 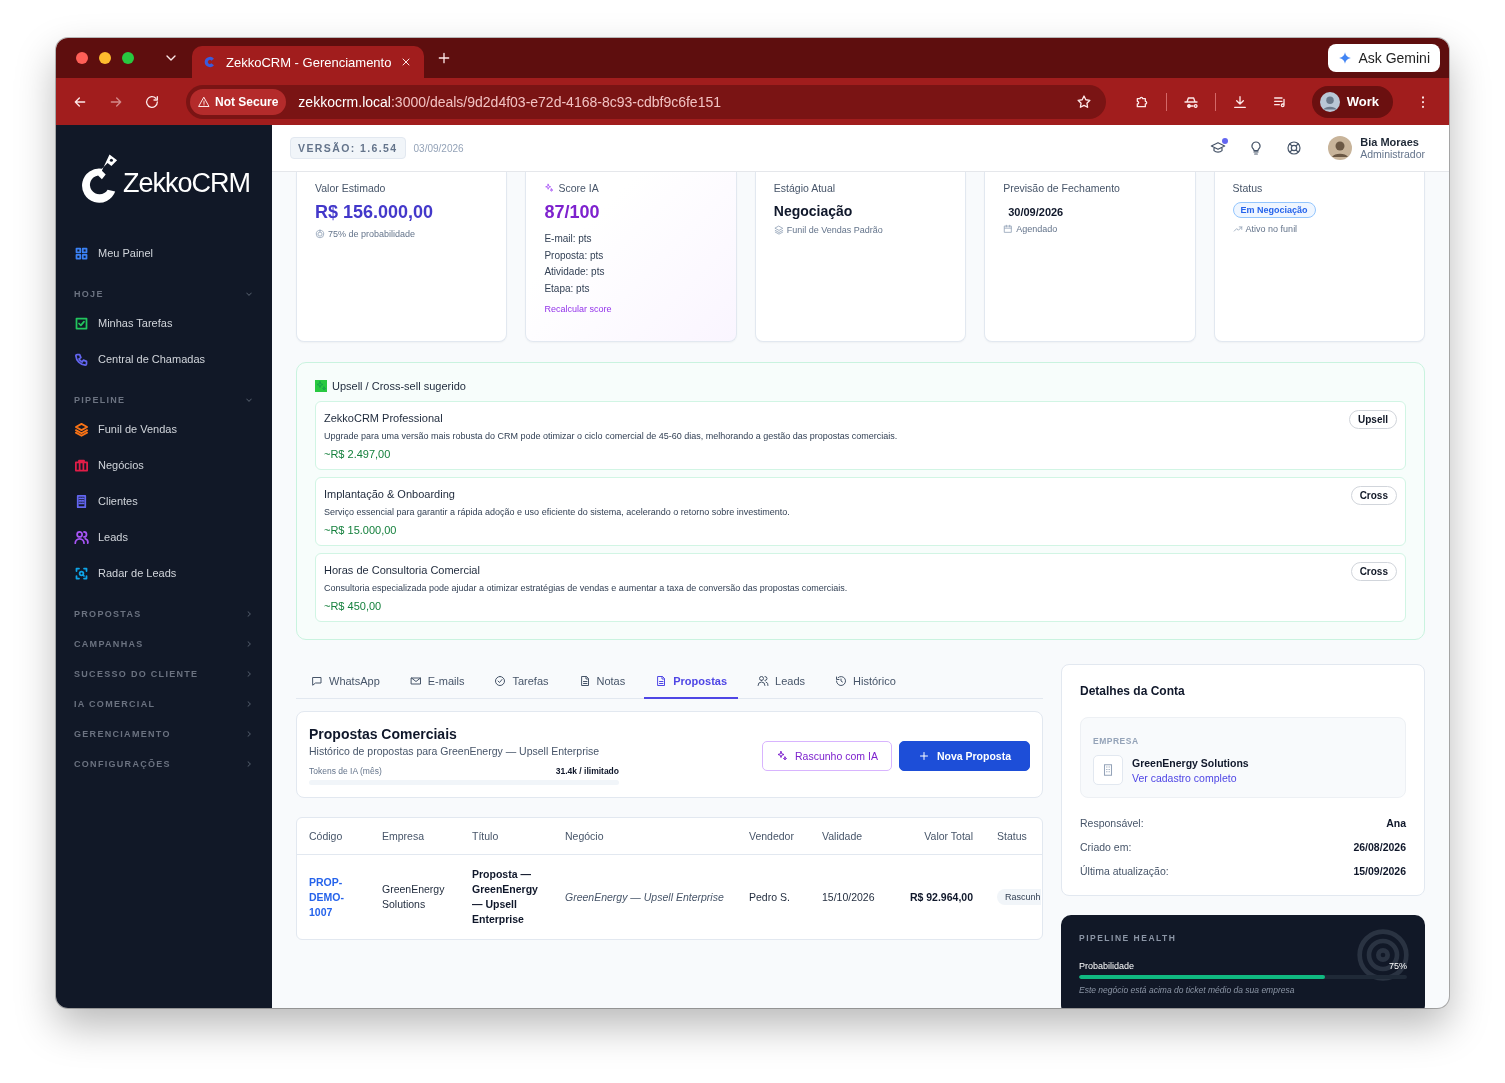 I want to click on section-header: IA COMERCIAL, so click(x=115, y=704).